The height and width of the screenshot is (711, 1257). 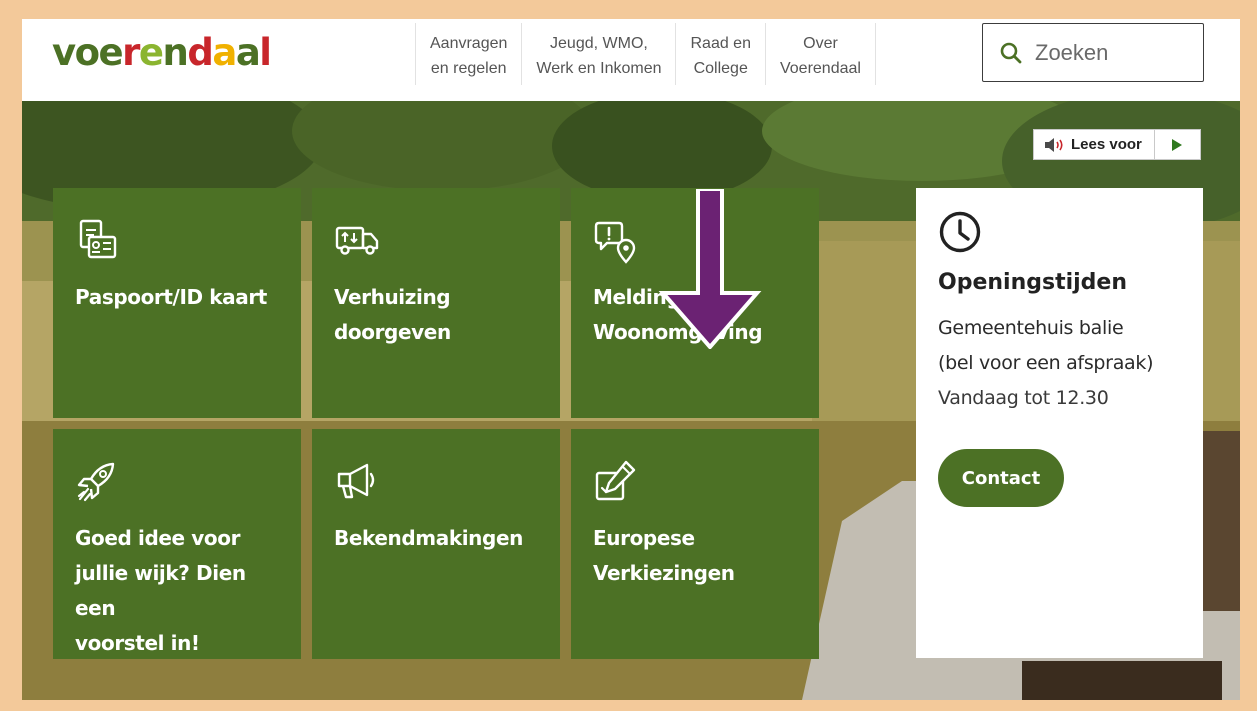 I want to click on contact-button: Contact, so click(x=1001, y=478).